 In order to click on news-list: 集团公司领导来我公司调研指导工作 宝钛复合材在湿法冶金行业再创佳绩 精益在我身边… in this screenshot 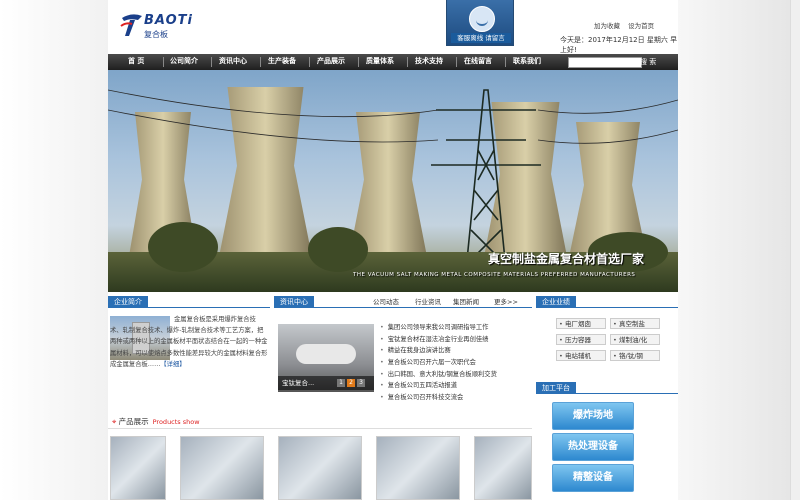, I will do `click(451, 363)`.